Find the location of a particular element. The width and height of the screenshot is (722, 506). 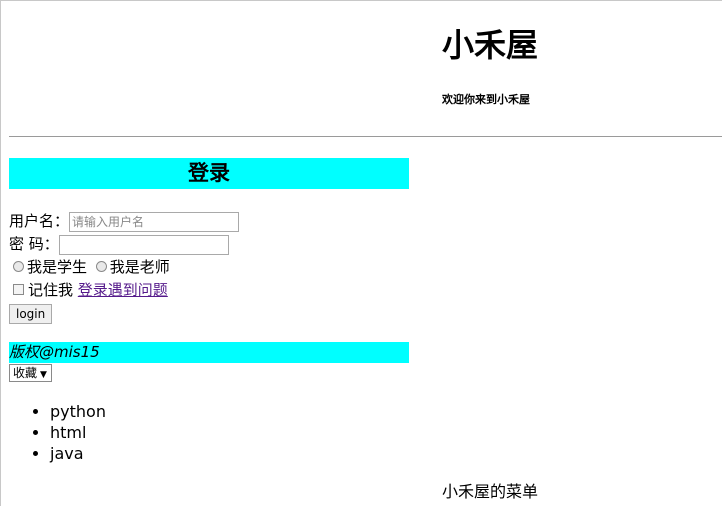

collect-dropdown: 收藏 ▼ is located at coordinates (30, 373).